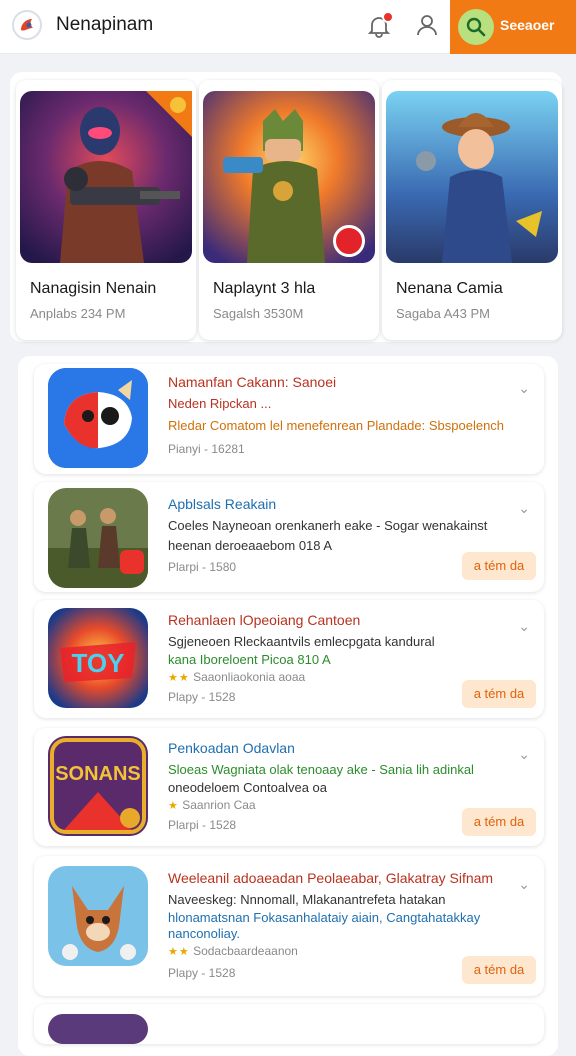  I want to click on featured-card: Nenana Camia Sagaba A43 PM, so click(472, 210).